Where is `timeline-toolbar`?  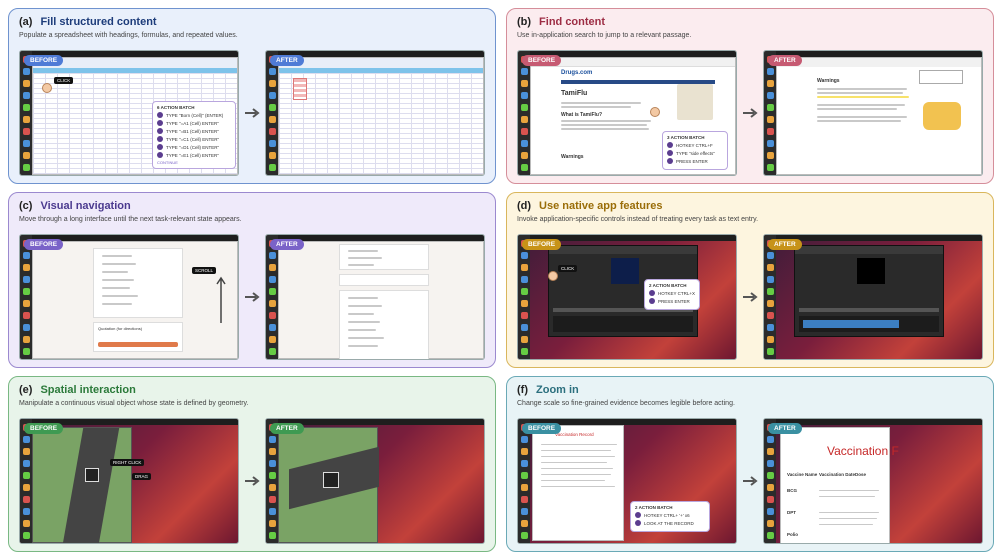
timeline-toolbar is located at coordinates (869, 310).